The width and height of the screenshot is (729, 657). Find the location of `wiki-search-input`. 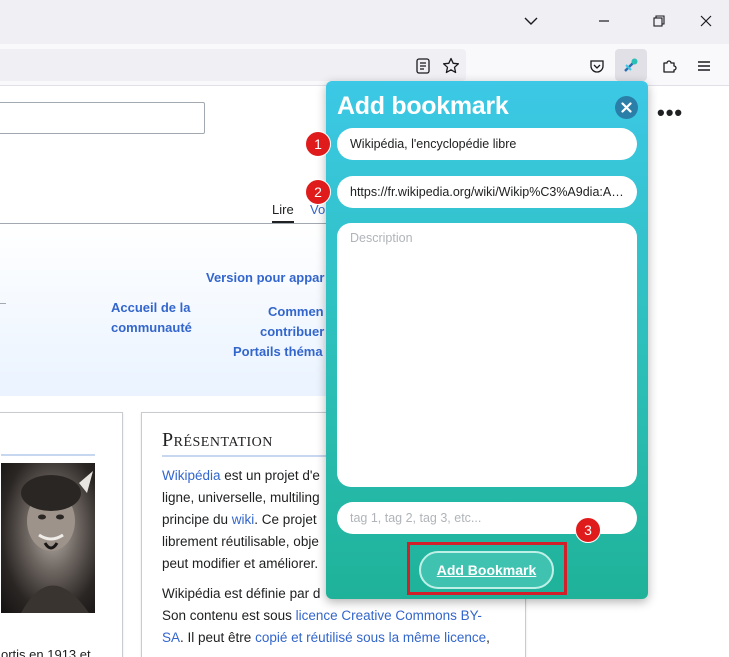

wiki-search-input is located at coordinates (102, 118).